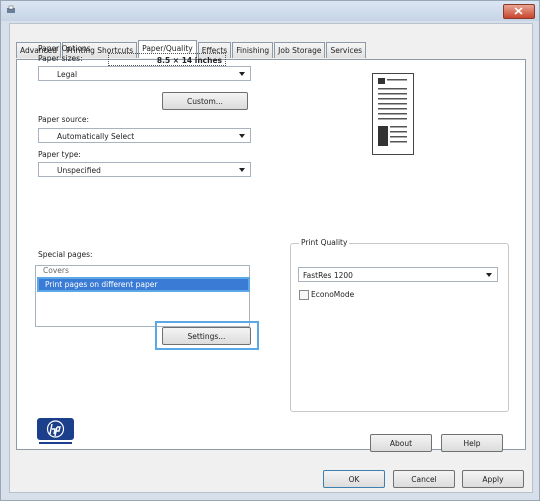 This screenshot has height=501, width=540. What do you see at coordinates (253, 50) in the screenshot?
I see `tab-finishing: Finishing` at bounding box center [253, 50].